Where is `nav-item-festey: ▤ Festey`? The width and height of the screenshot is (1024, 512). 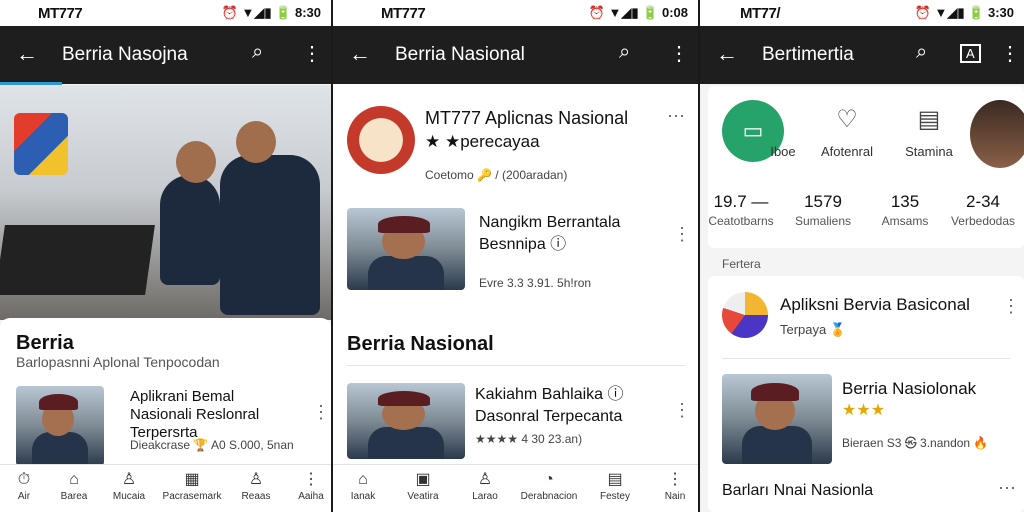 nav-item-festey: ▤ Festey is located at coordinates (615, 485).